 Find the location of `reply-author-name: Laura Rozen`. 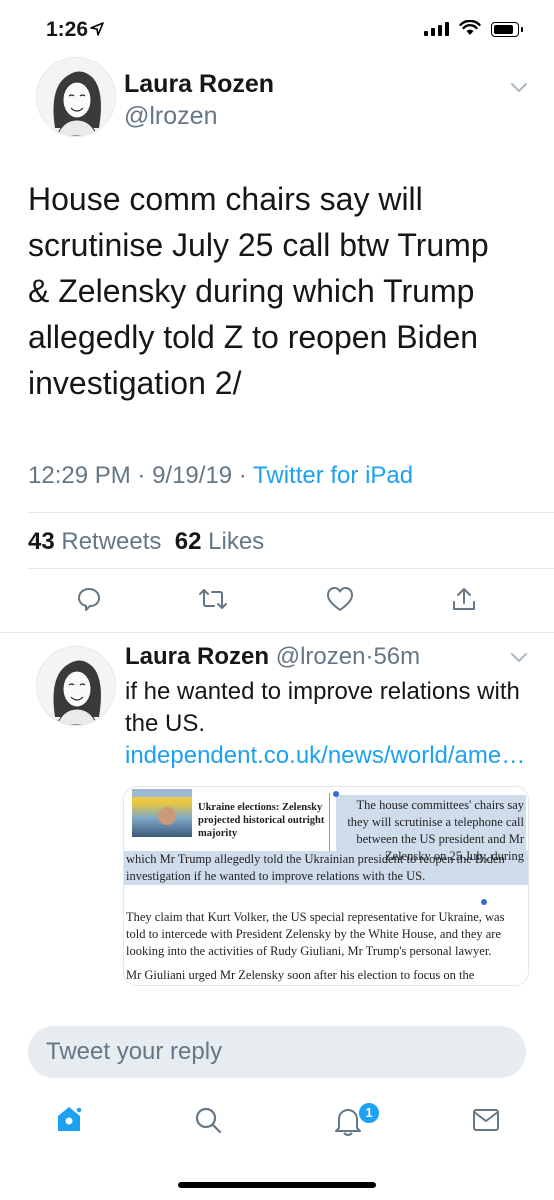

reply-author-name: Laura Rozen is located at coordinates (197, 656).